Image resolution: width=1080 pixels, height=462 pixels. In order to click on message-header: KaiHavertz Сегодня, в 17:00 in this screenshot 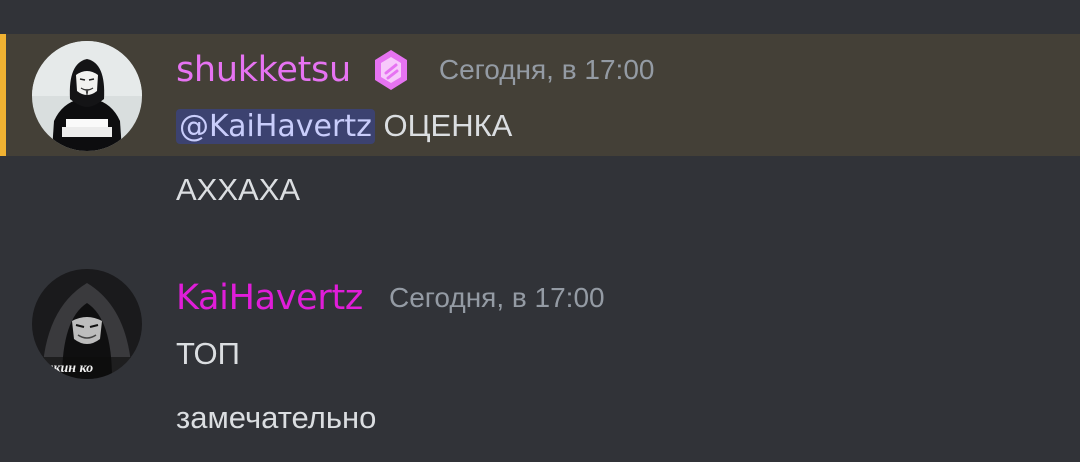, I will do `click(390, 298)`.